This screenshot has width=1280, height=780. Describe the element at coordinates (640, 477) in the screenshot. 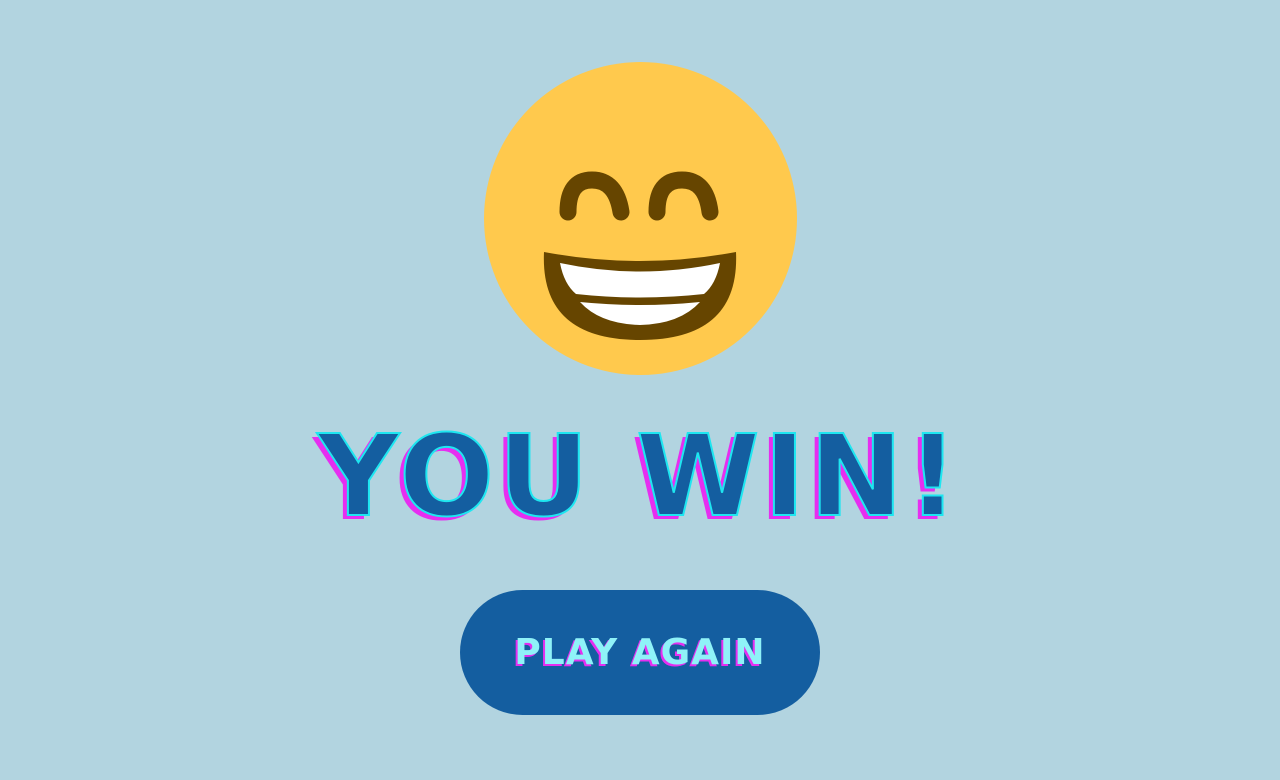

I see `win-title: YOU WIN!` at that location.